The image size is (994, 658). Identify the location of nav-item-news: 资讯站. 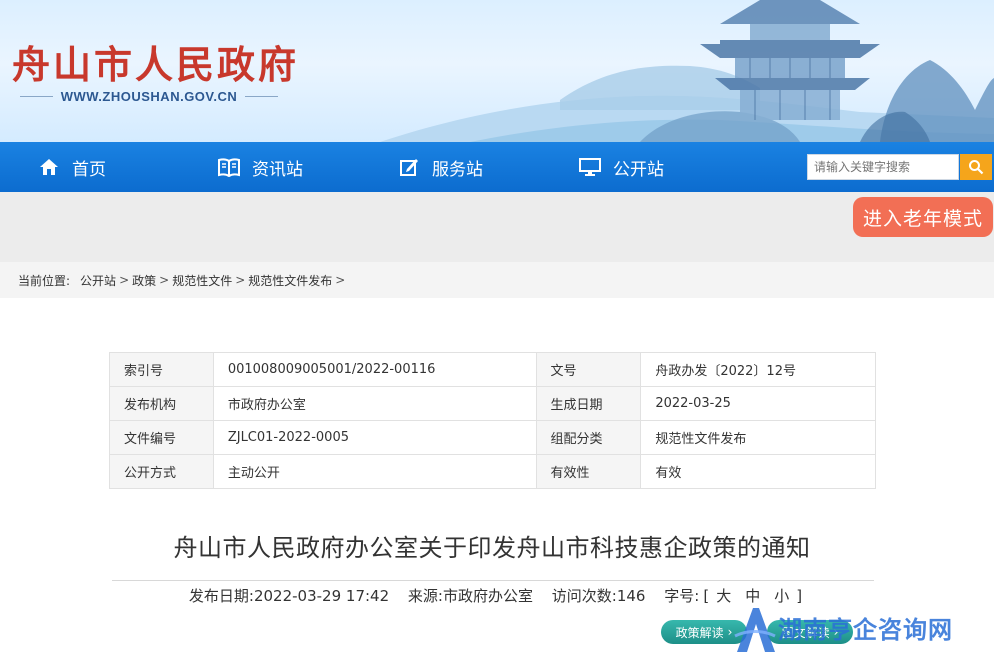
(260, 167).